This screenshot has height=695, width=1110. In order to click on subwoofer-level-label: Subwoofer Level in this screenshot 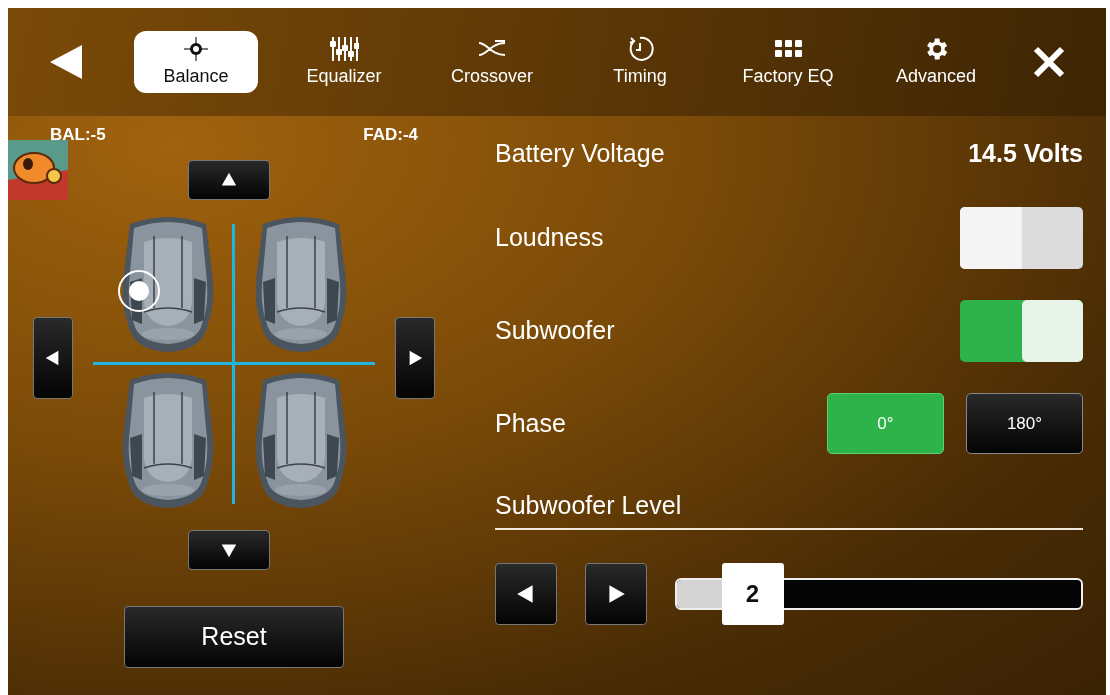, I will do `click(588, 505)`.